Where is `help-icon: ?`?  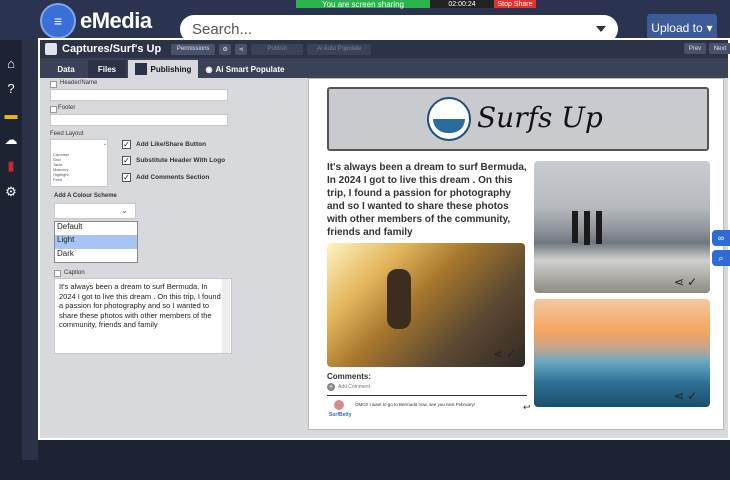
help-icon: ? is located at coordinates (11, 88).